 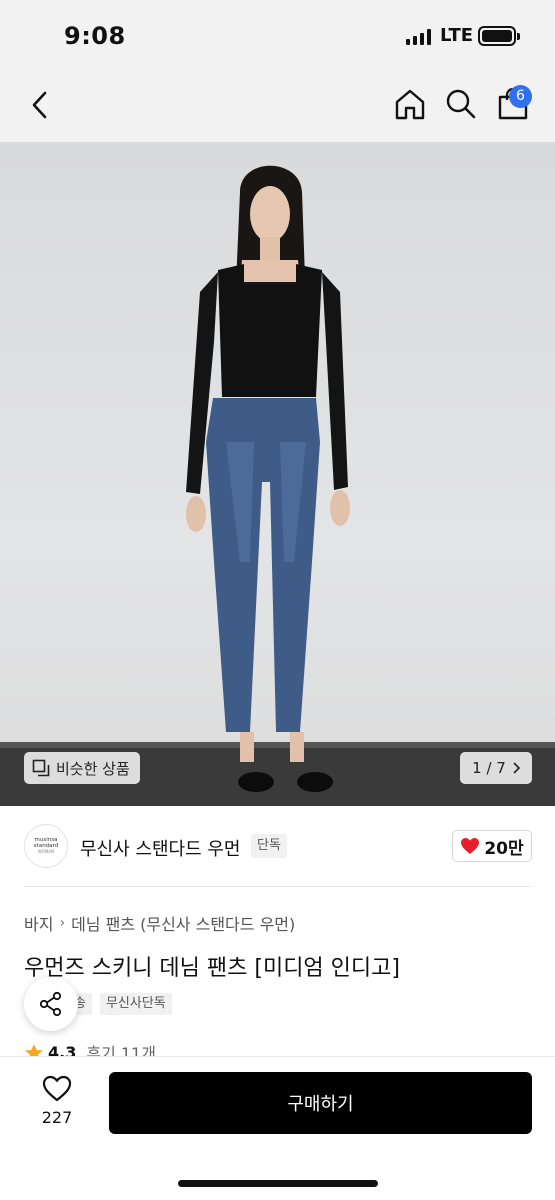 What do you see at coordinates (470, 846) in the screenshot?
I see `heart-icon` at bounding box center [470, 846].